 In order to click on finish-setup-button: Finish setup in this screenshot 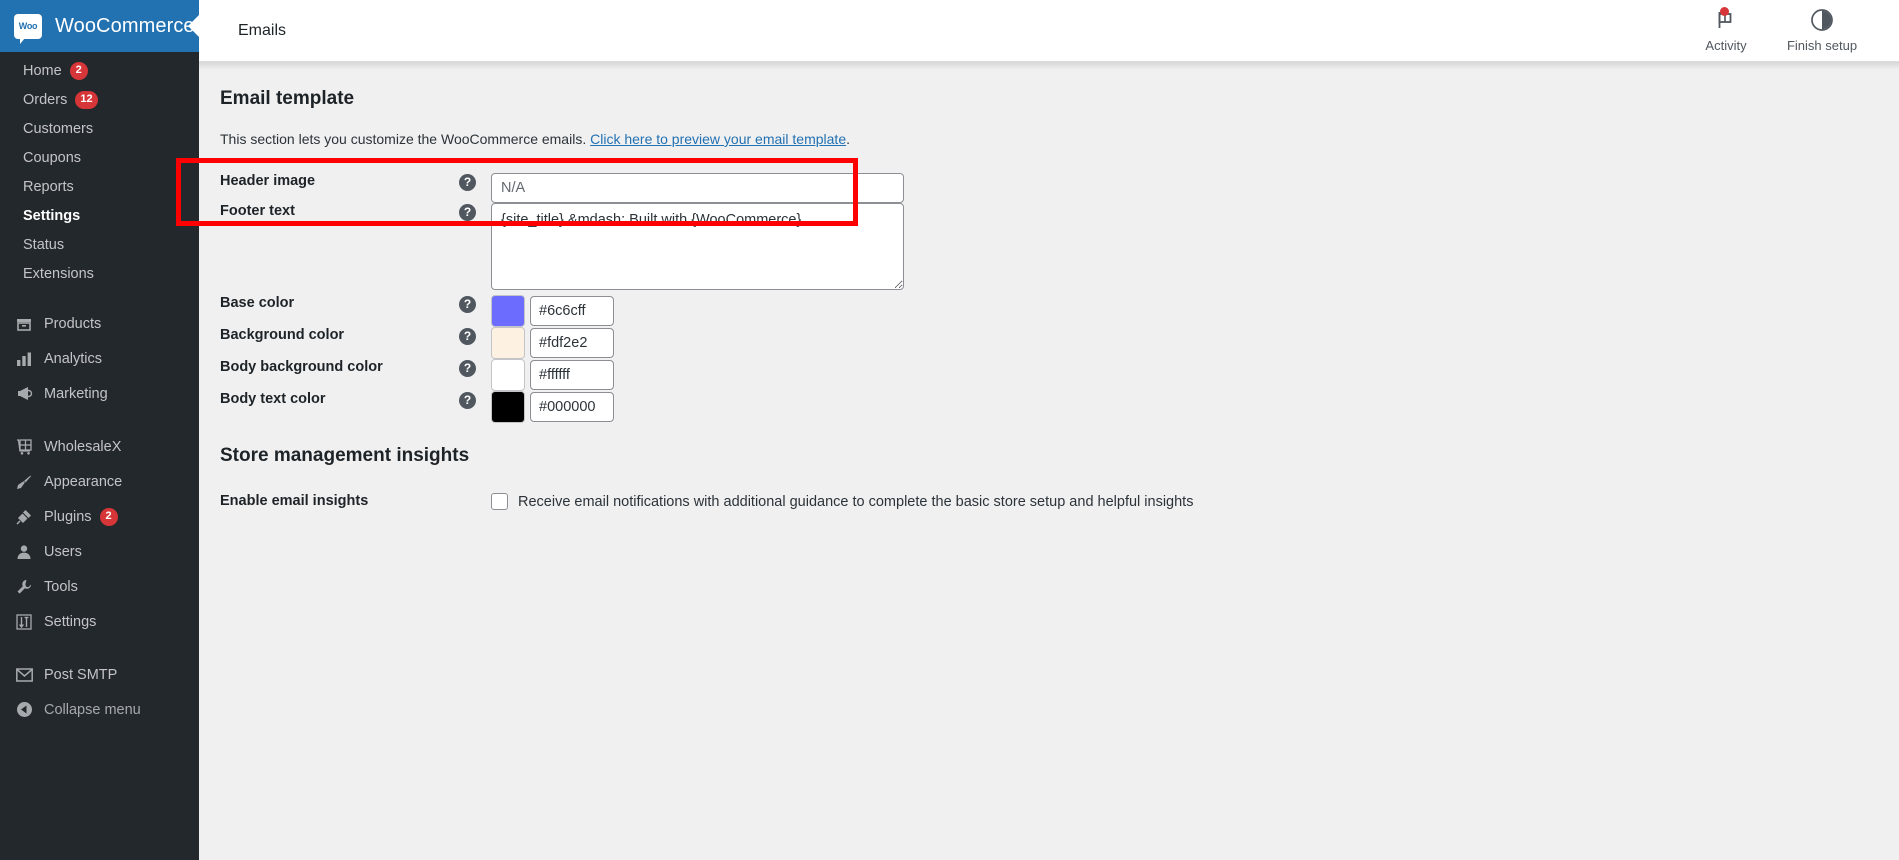, I will do `click(1822, 31)`.